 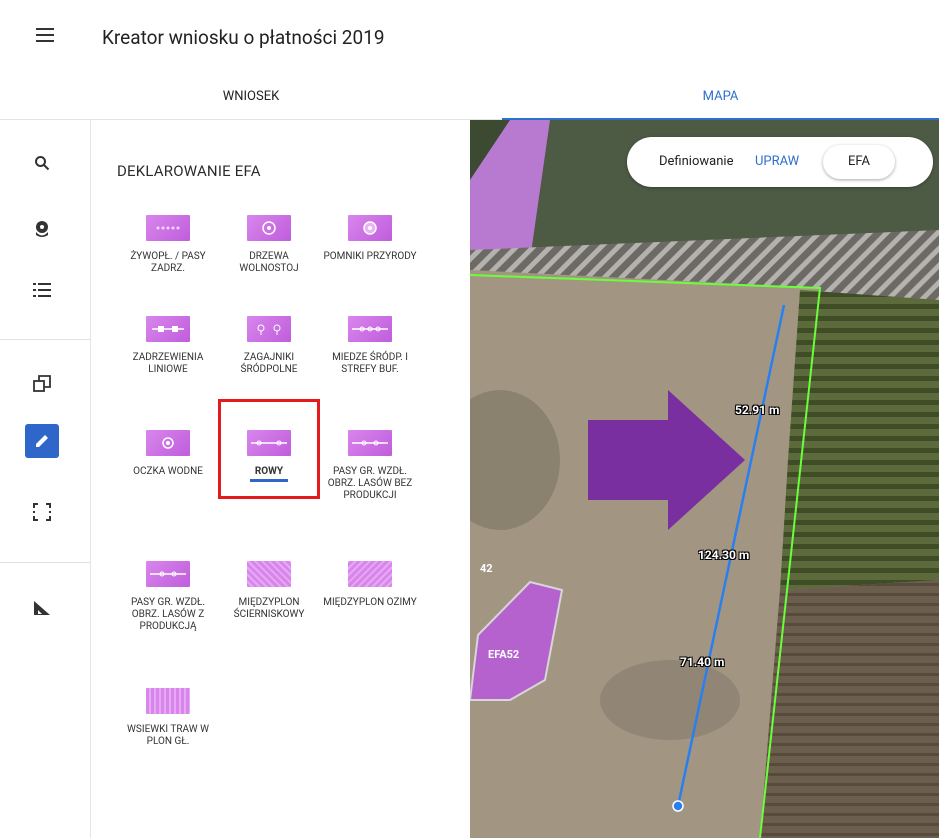 What do you see at coordinates (189, 171) in the screenshot?
I see `panel-heading: DEKLAROWANIE EFA` at bounding box center [189, 171].